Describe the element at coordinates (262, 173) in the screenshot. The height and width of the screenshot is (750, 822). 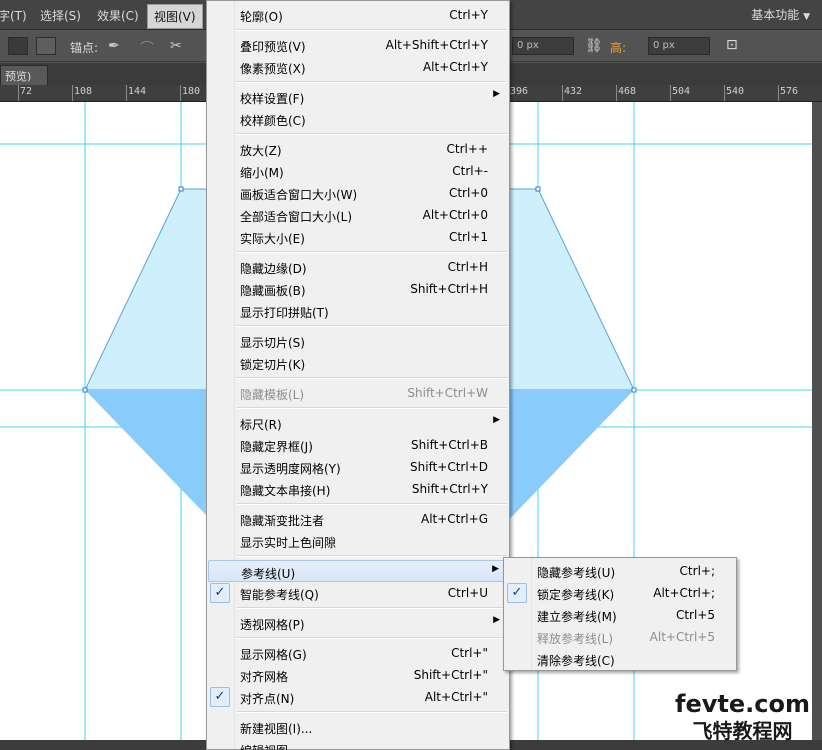
I see `menu-item-label: 缩小(M)` at that location.